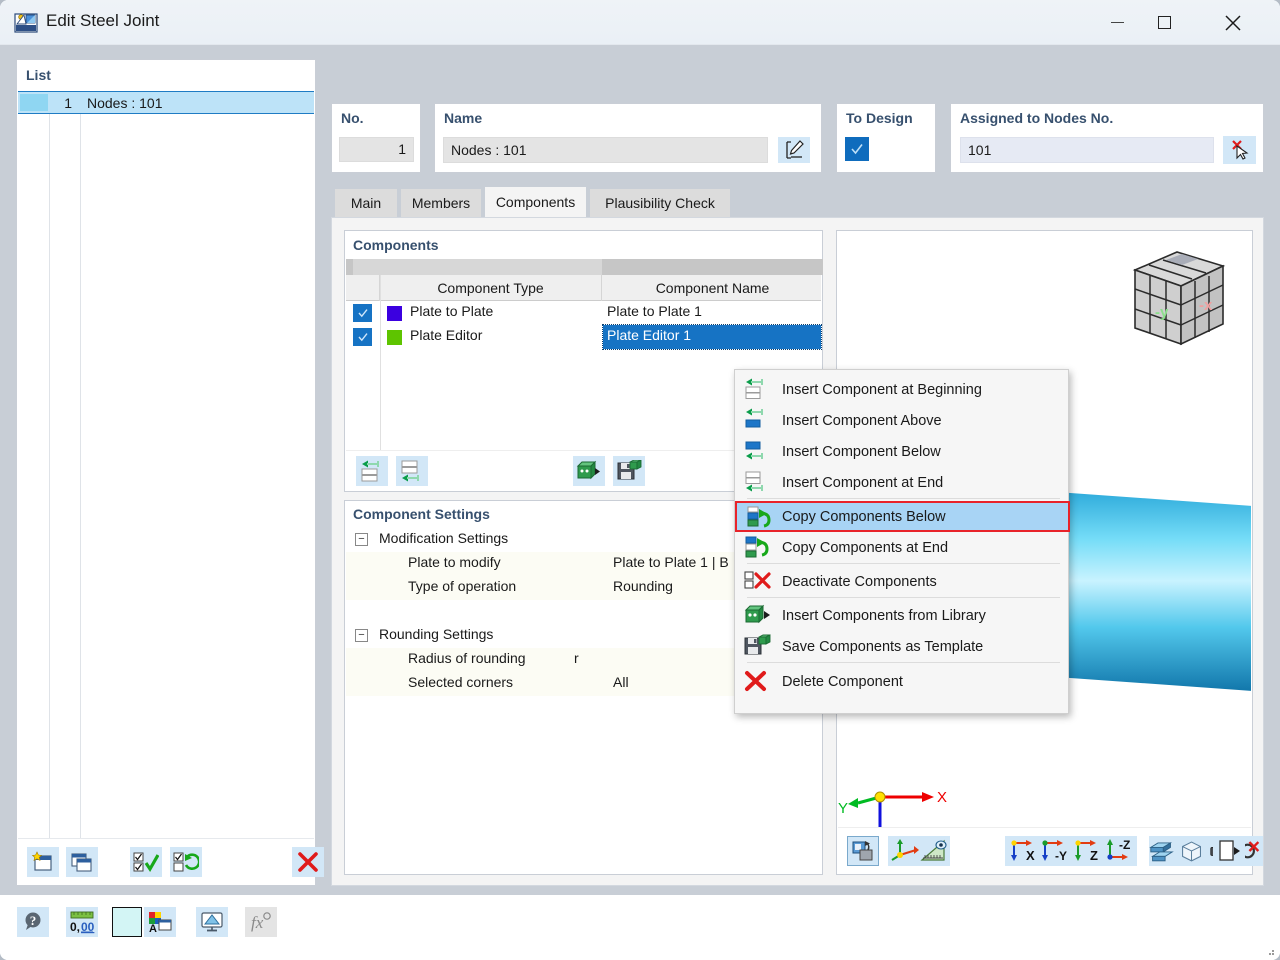 This screenshot has height=960, width=1280. I want to click on menu-item-delete-component: Delete Component, so click(902, 681).